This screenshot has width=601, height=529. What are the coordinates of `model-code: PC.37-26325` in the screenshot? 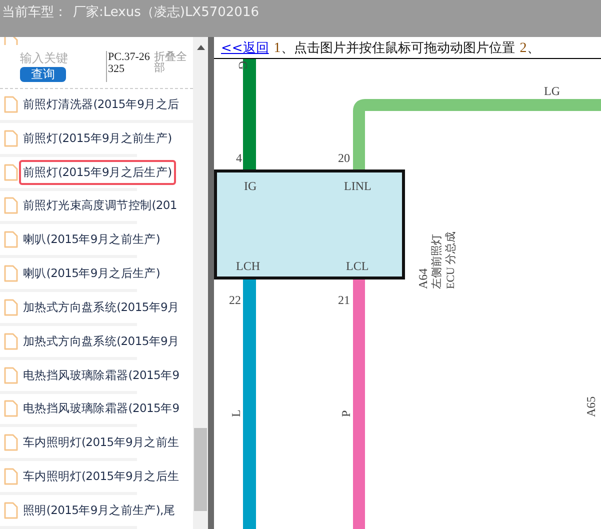 It's located at (129, 66).